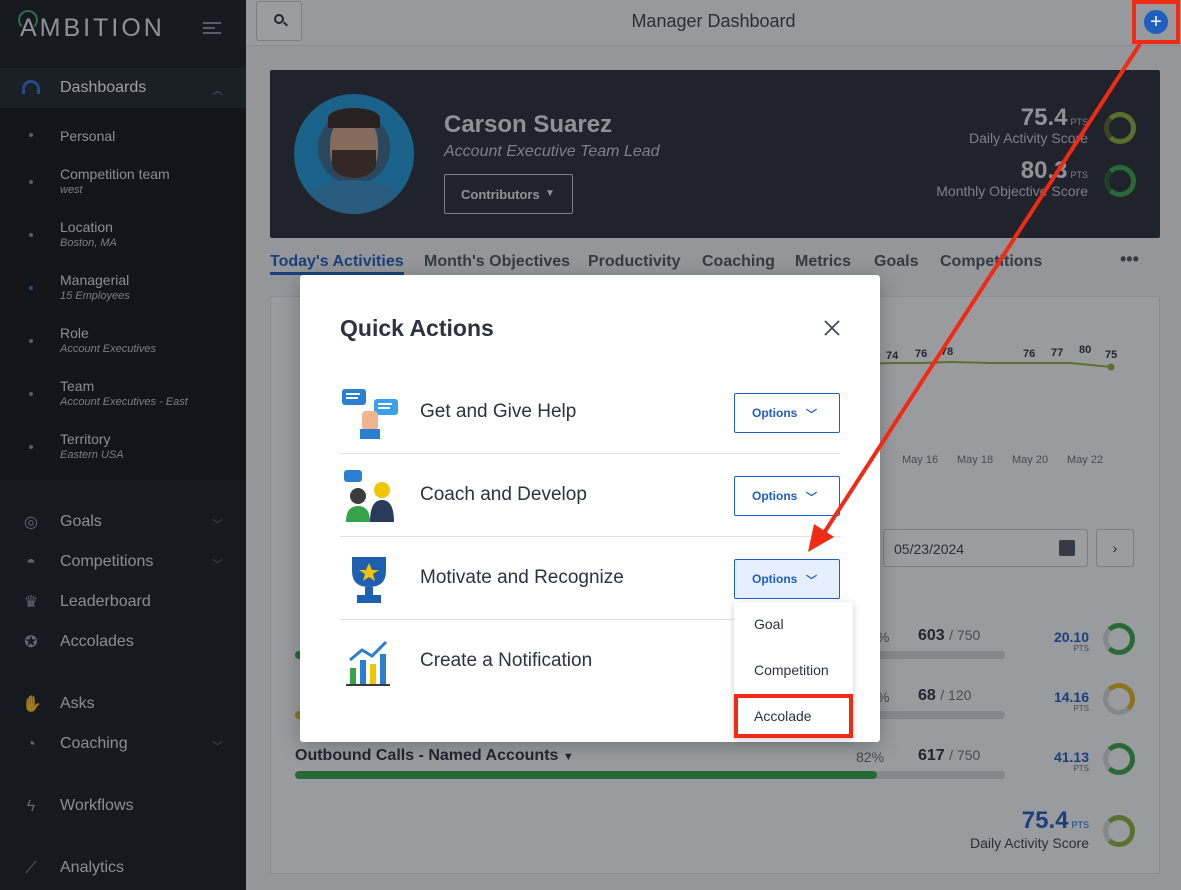 The width and height of the screenshot is (1181, 890). I want to click on arrow-head-icon, so click(821, 538).